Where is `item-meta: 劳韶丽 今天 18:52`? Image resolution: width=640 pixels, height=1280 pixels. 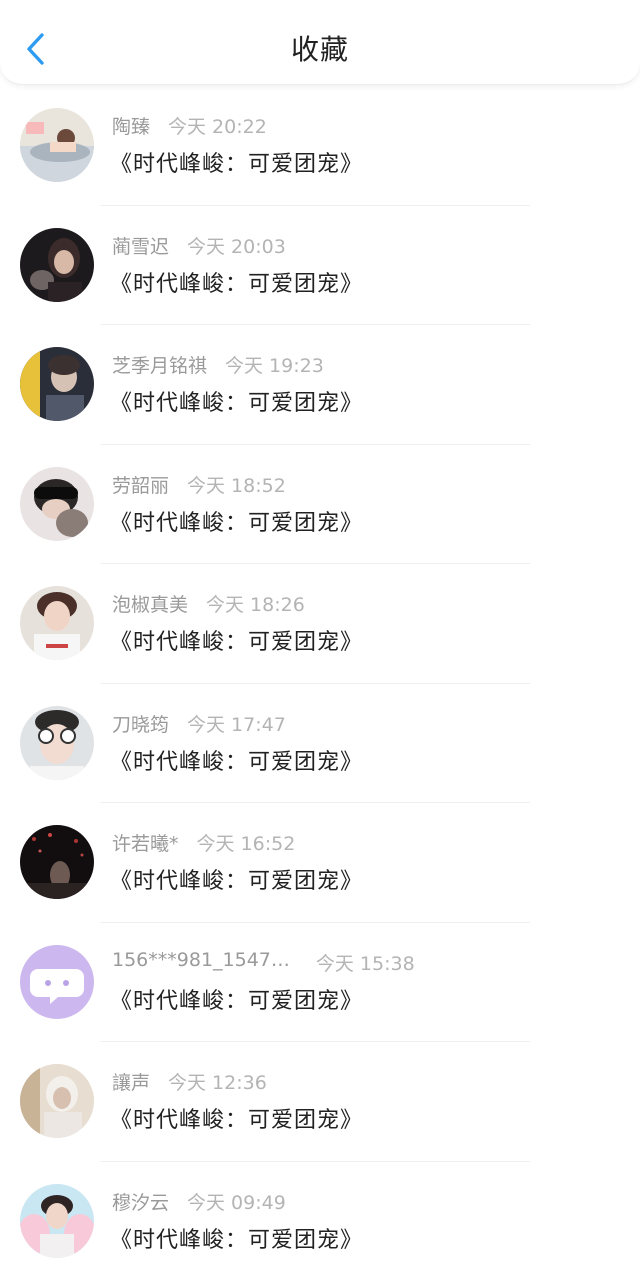 item-meta: 劳韶丽 今天 18:52 is located at coordinates (199, 486).